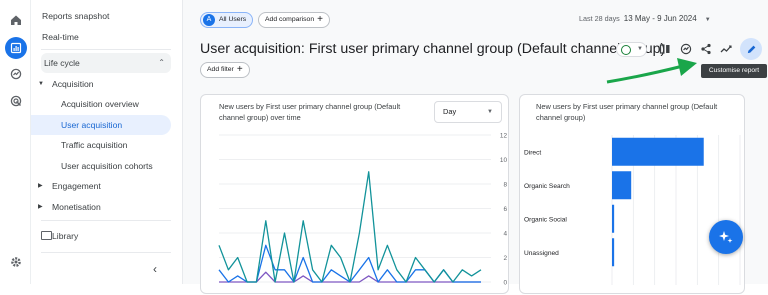 The width and height of the screenshot is (768, 295). What do you see at coordinates (15, 142) in the screenshot?
I see `nav-rail` at bounding box center [15, 142].